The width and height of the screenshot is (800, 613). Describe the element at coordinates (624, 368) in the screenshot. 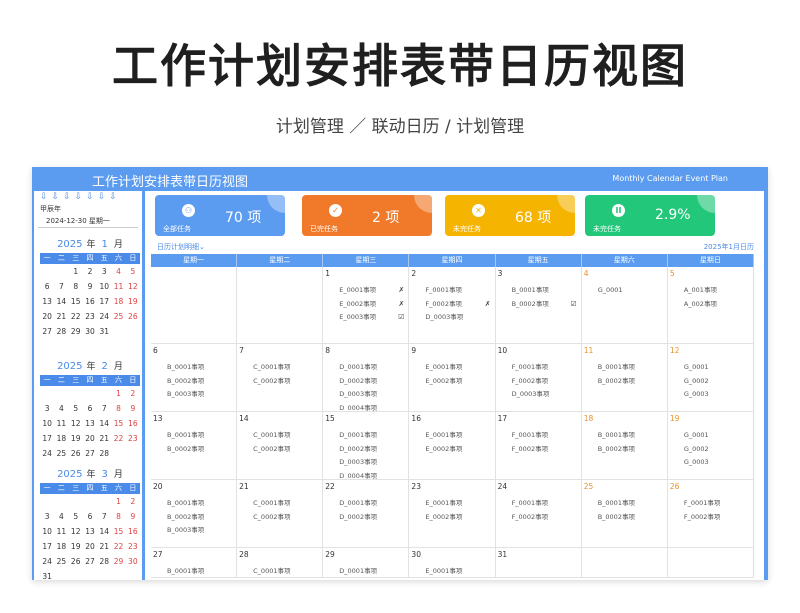

I see `event-item: B_0001事项` at that location.